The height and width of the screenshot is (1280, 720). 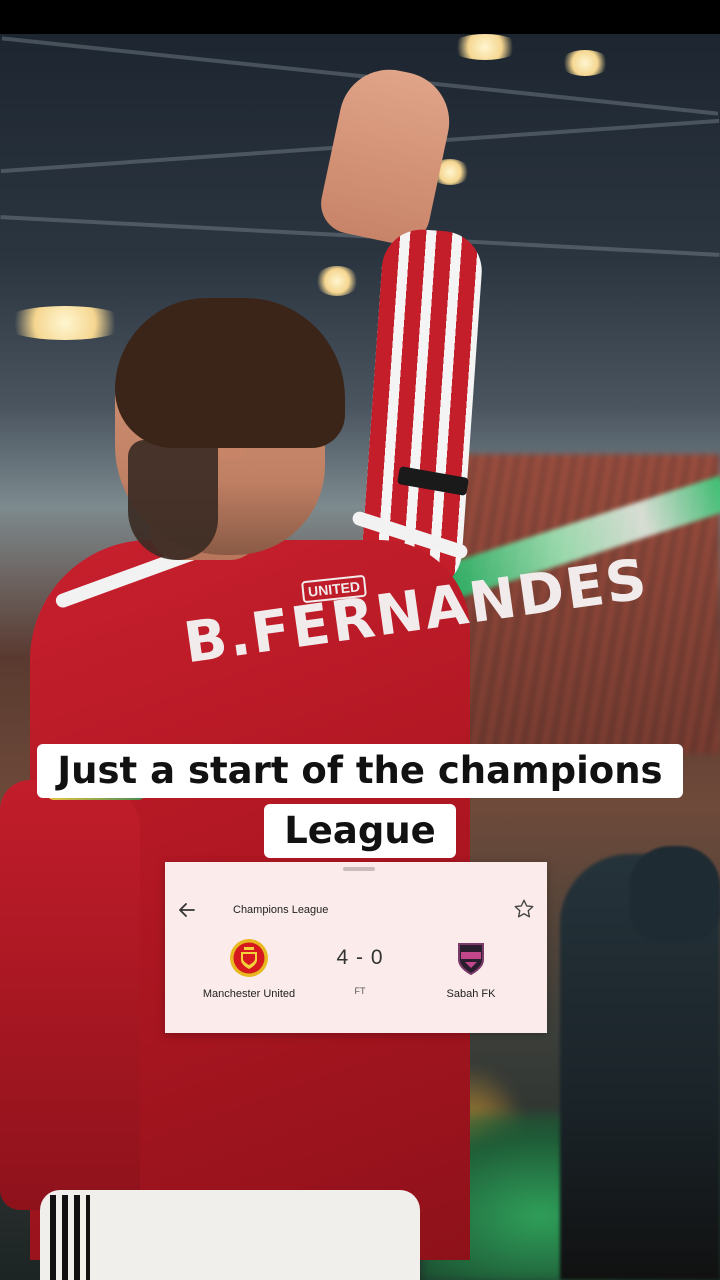 I want to click on away-team: Sabah FK, so click(x=471, y=969).